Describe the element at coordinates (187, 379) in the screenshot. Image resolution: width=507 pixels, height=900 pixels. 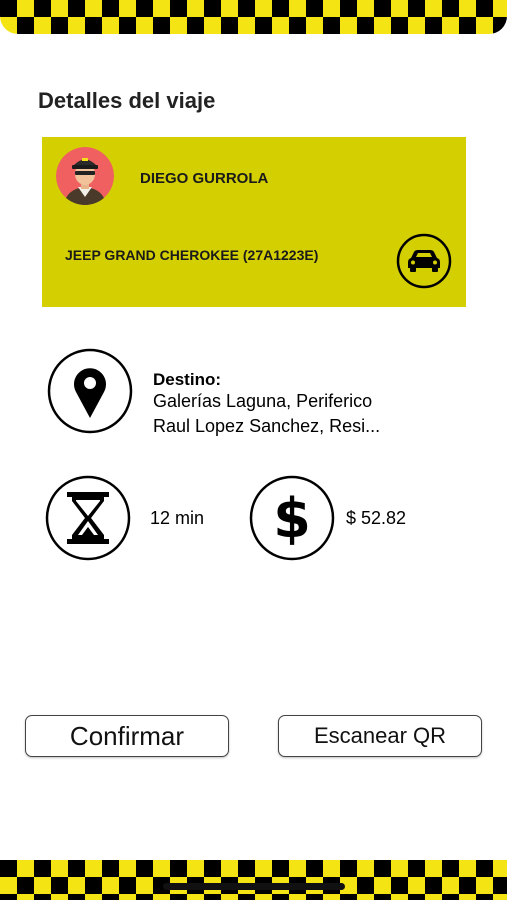
I see `destination-label: Destino:` at that location.